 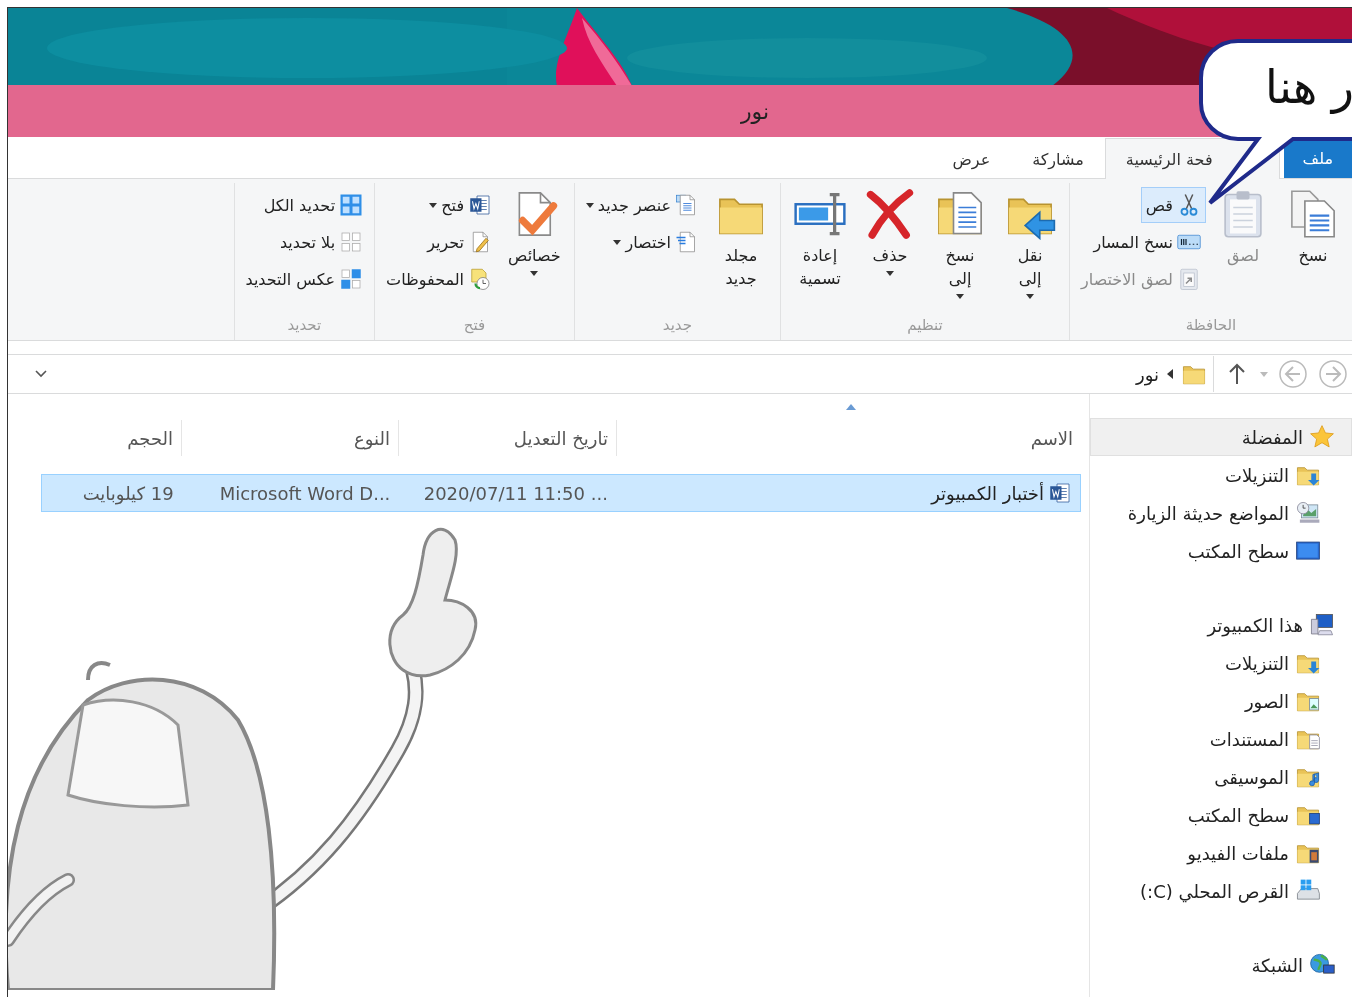 What do you see at coordinates (1147, 374) in the screenshot?
I see `breadcrumb-item: نور` at bounding box center [1147, 374].